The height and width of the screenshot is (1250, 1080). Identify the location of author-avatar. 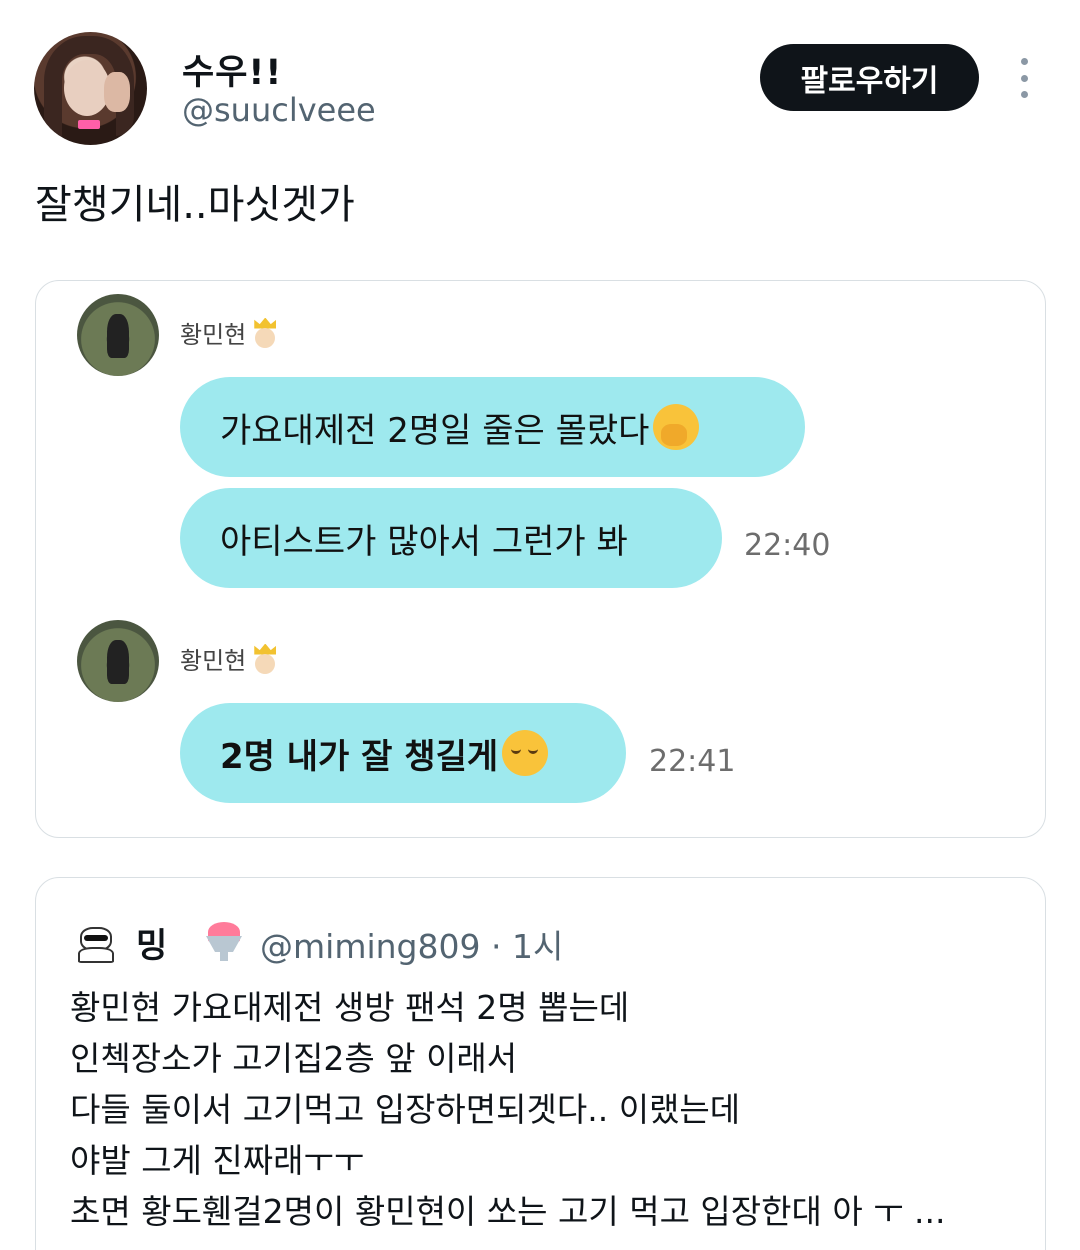
(90, 88).